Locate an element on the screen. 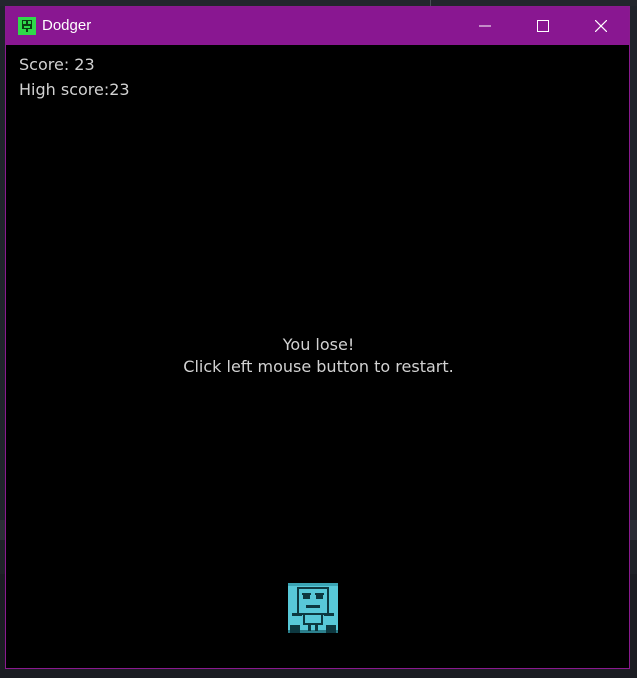 The width and height of the screenshot is (637, 678). close-button is located at coordinates (601, 26).